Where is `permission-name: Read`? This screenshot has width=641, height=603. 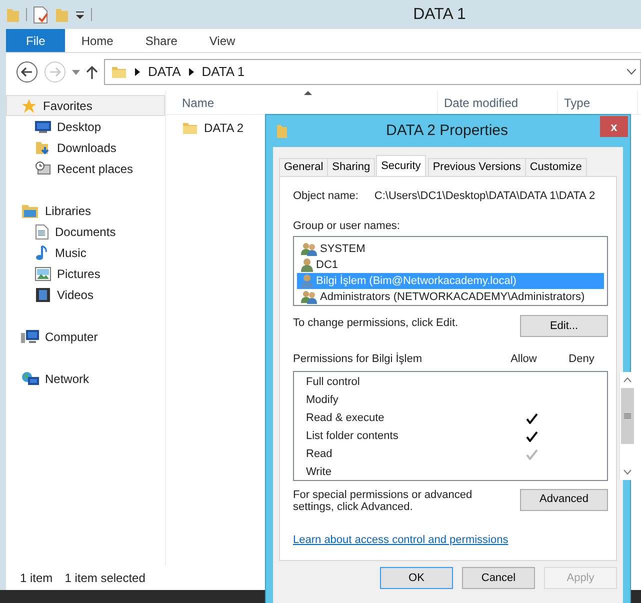
permission-name: Read is located at coordinates (319, 454).